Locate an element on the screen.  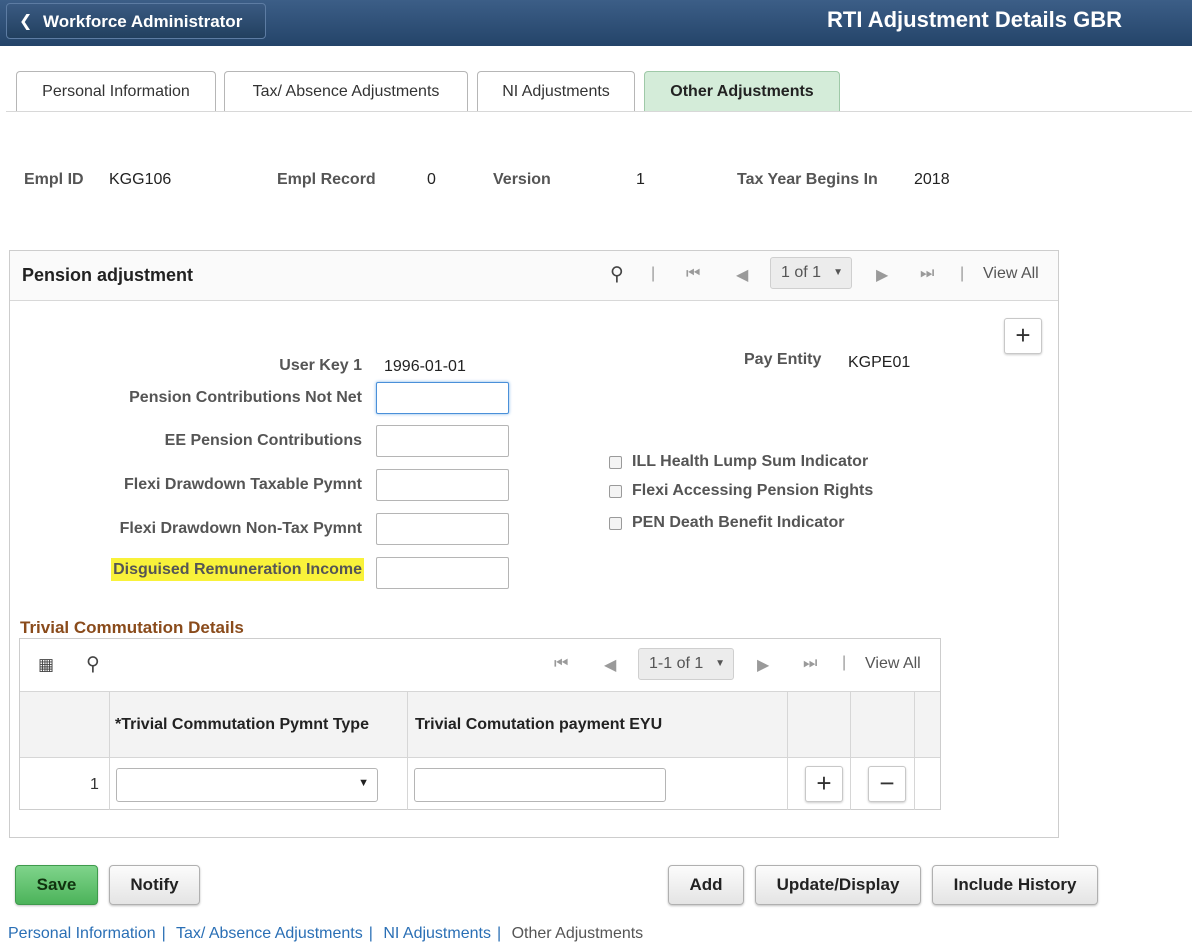
trivial-grid-toolbar: ▦ ⚲ ⏮ ◀ 1-1 of 1 ▼ ▶ ⏭ | View All is located at coordinates (480, 665).